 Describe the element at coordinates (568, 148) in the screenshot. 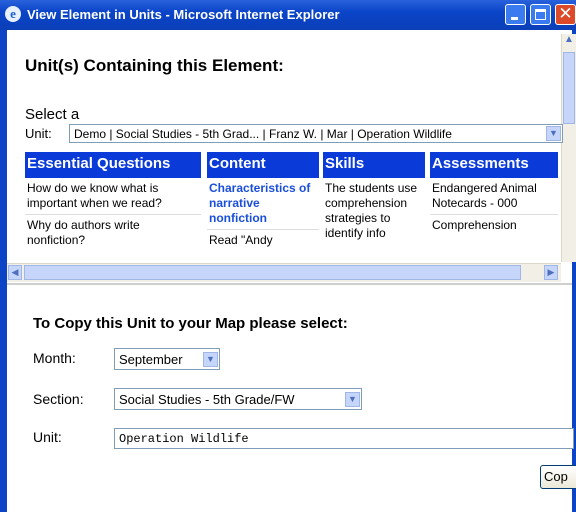

I see `vertical-scrollbar: ▲` at that location.